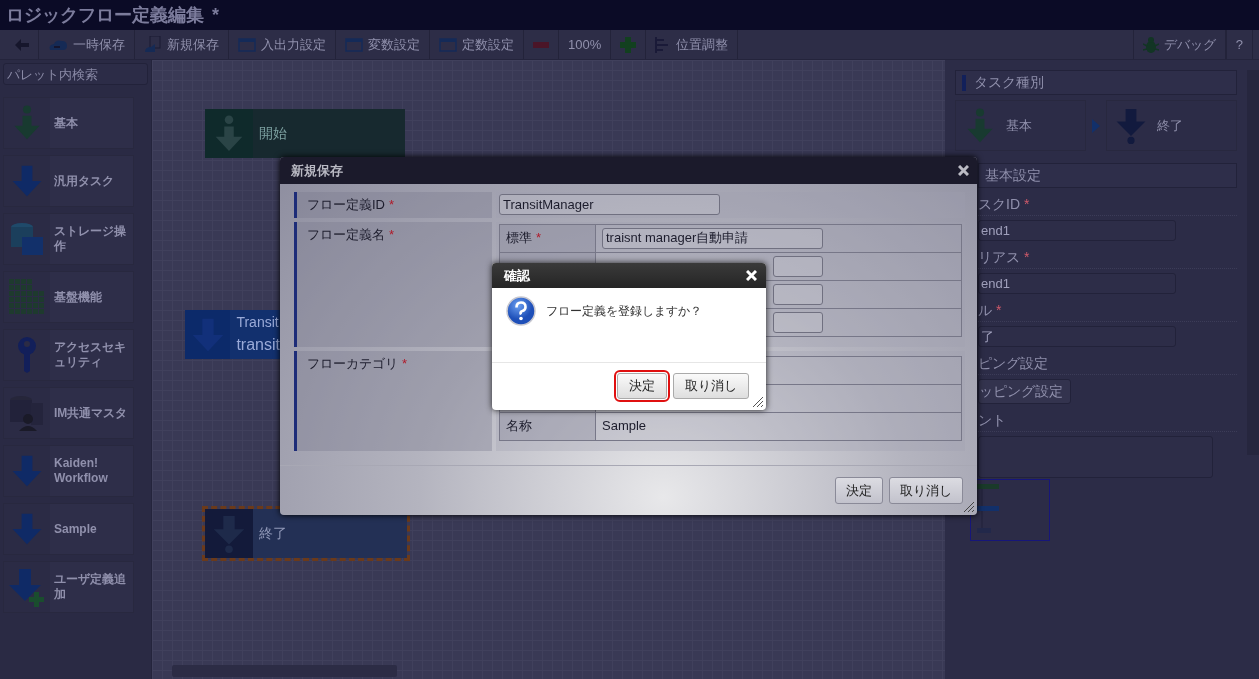  Describe the element at coordinates (352, 363) in the screenshot. I see `field-label: フローカテゴリ` at that location.